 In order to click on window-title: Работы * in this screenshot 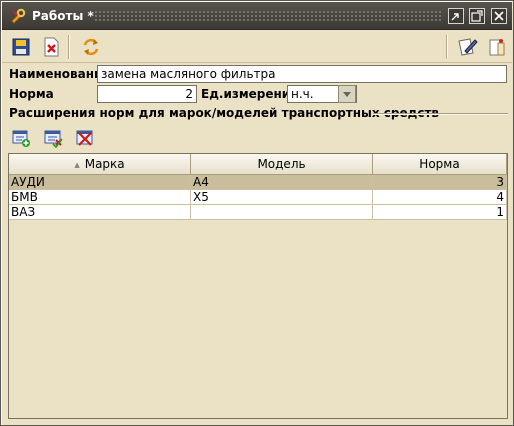, I will do `click(63, 16)`.